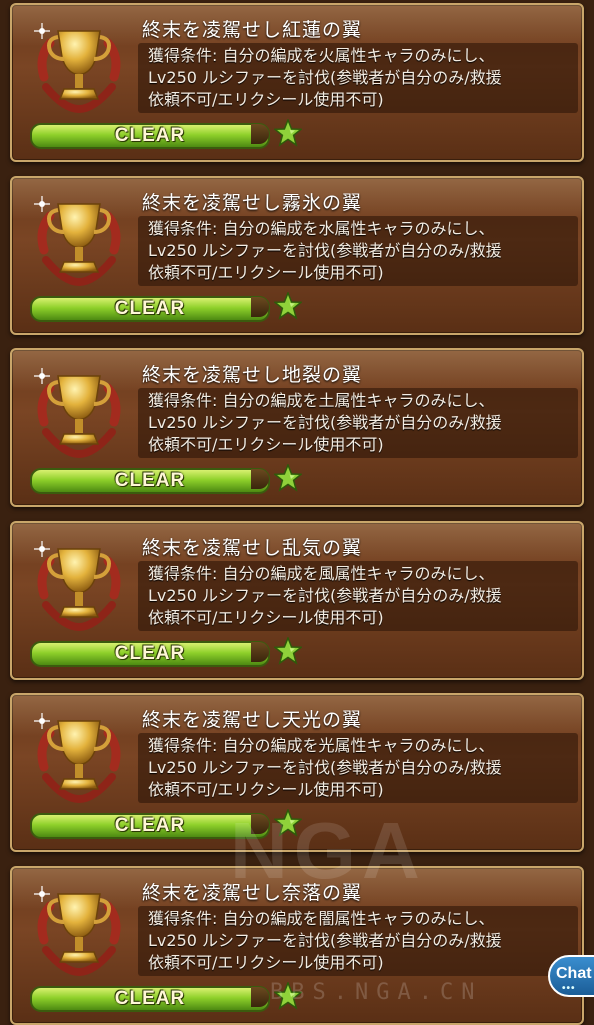 Image resolution: width=594 pixels, height=1025 pixels. What do you see at coordinates (252, 547) in the screenshot?
I see `achievement-title: 終末を凌駕せし乱気の翼` at bounding box center [252, 547].